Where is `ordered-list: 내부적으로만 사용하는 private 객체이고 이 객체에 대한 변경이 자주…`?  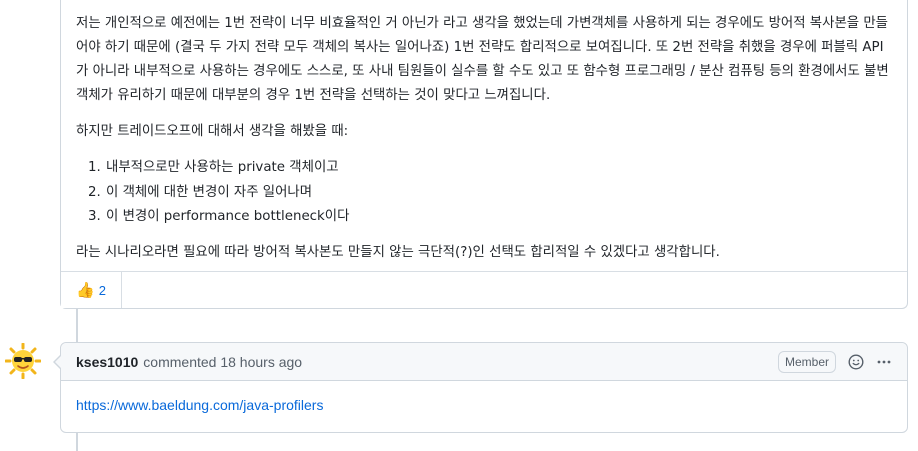
ordered-list: 내부적으로만 사용하는 private 객체이고 이 객체에 대한 변경이 자주… is located at coordinates (484, 193).